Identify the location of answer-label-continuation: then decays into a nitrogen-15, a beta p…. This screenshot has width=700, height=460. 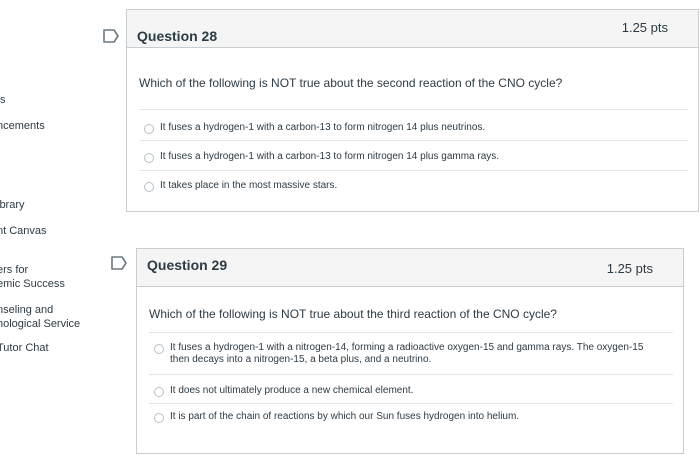
(301, 359).